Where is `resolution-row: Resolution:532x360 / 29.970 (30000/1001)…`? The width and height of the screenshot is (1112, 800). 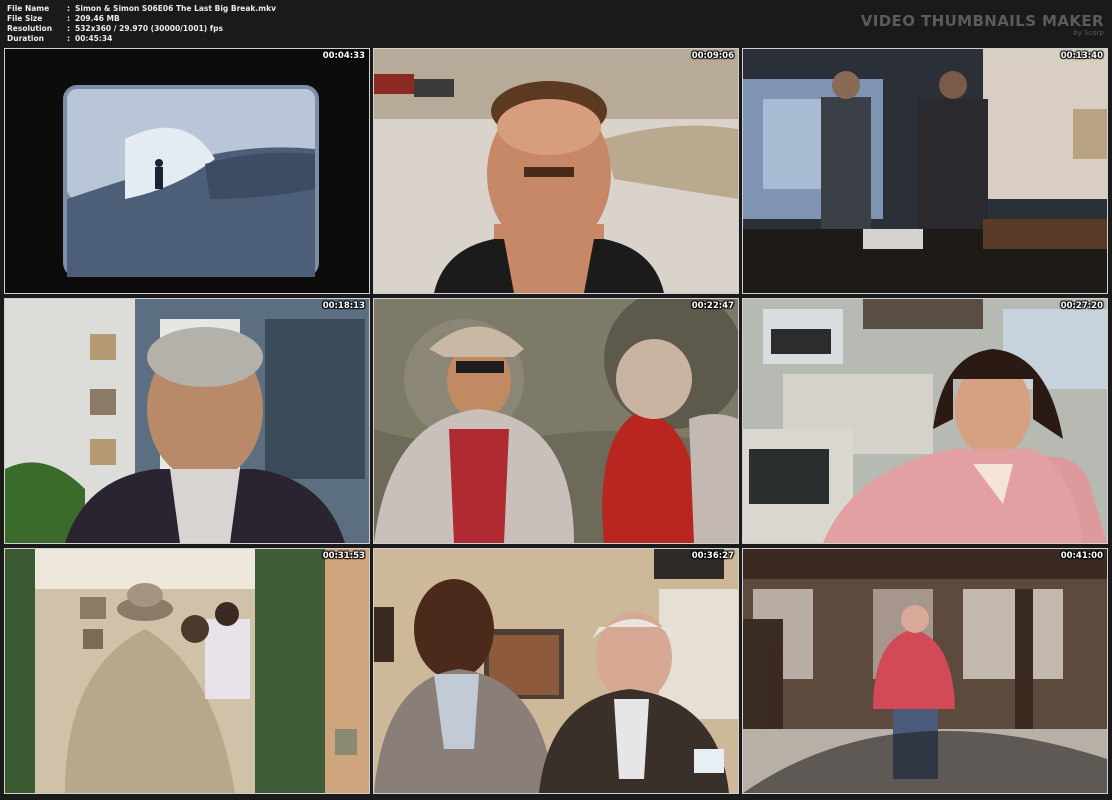
resolution-row: Resolution:532x360 / 29.970 (30000/1001)… is located at coordinates (115, 29).